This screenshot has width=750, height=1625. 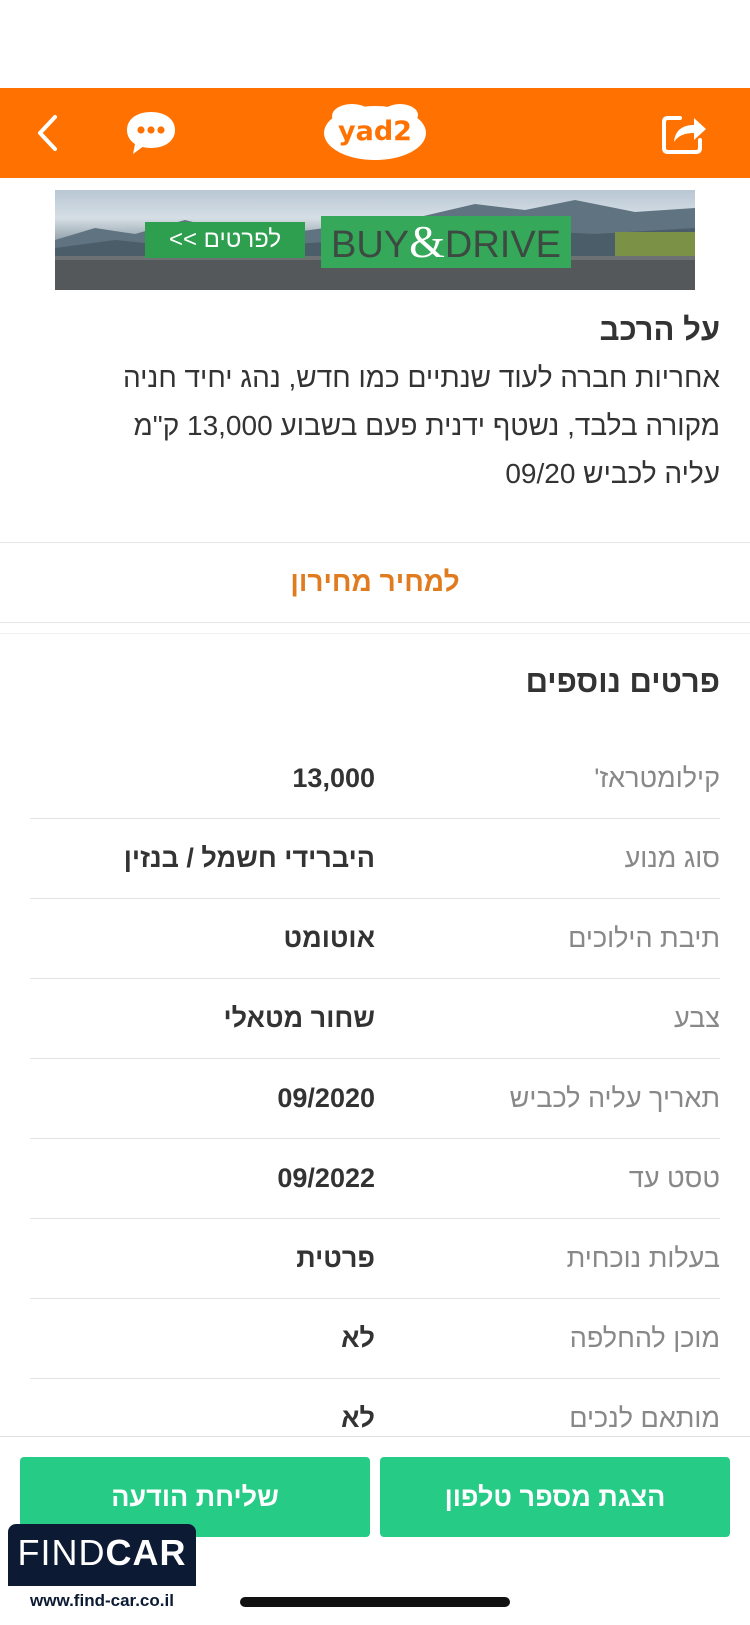 What do you see at coordinates (146, 1552) in the screenshot?
I see `watermark-brand-bold: CAR` at bounding box center [146, 1552].